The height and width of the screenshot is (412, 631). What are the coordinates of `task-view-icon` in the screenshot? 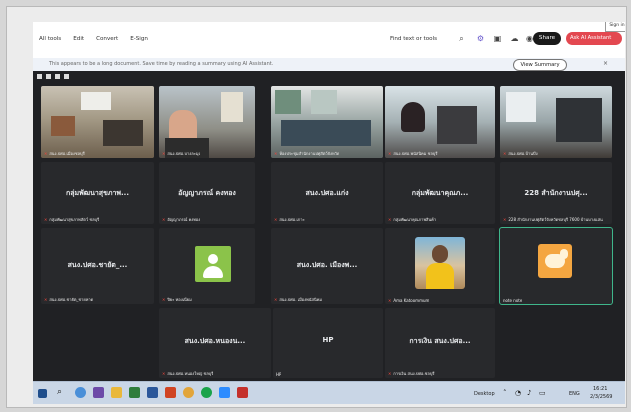 It's located at (98, 392).